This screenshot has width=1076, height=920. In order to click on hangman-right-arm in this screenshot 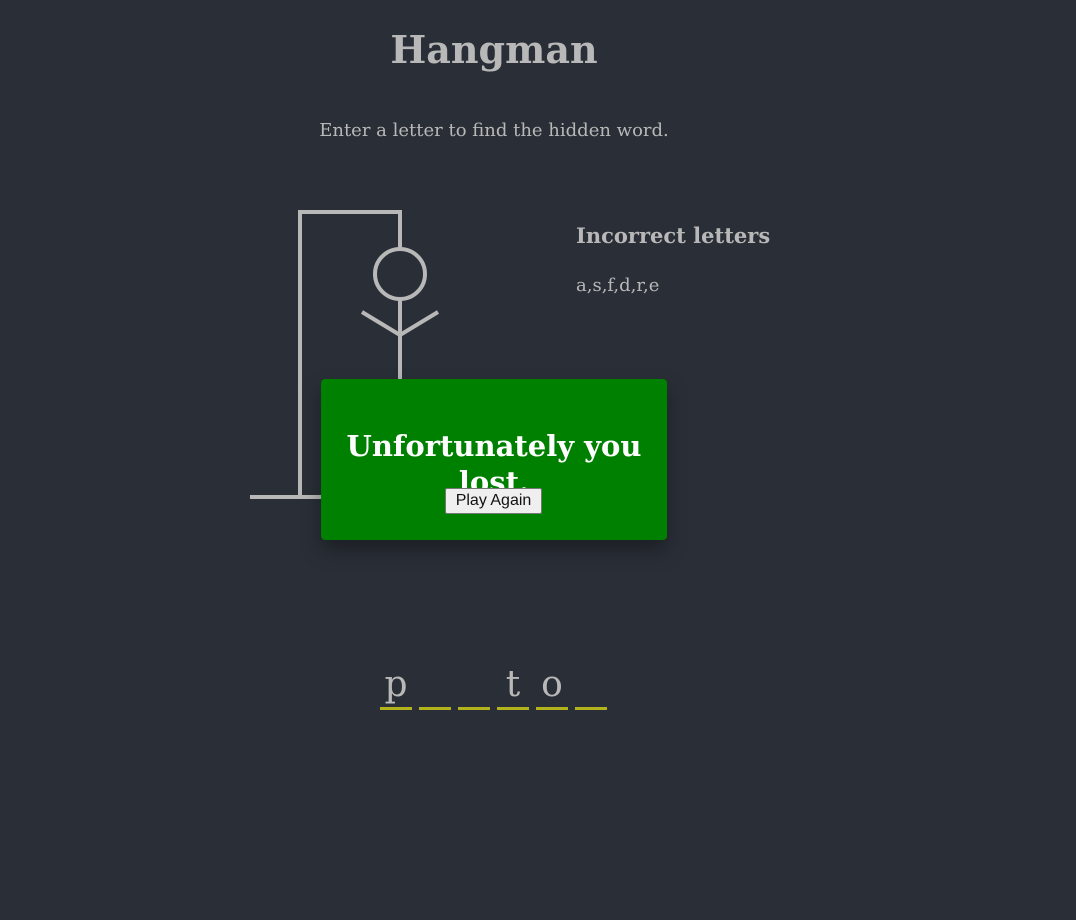, I will do `click(419, 323)`.